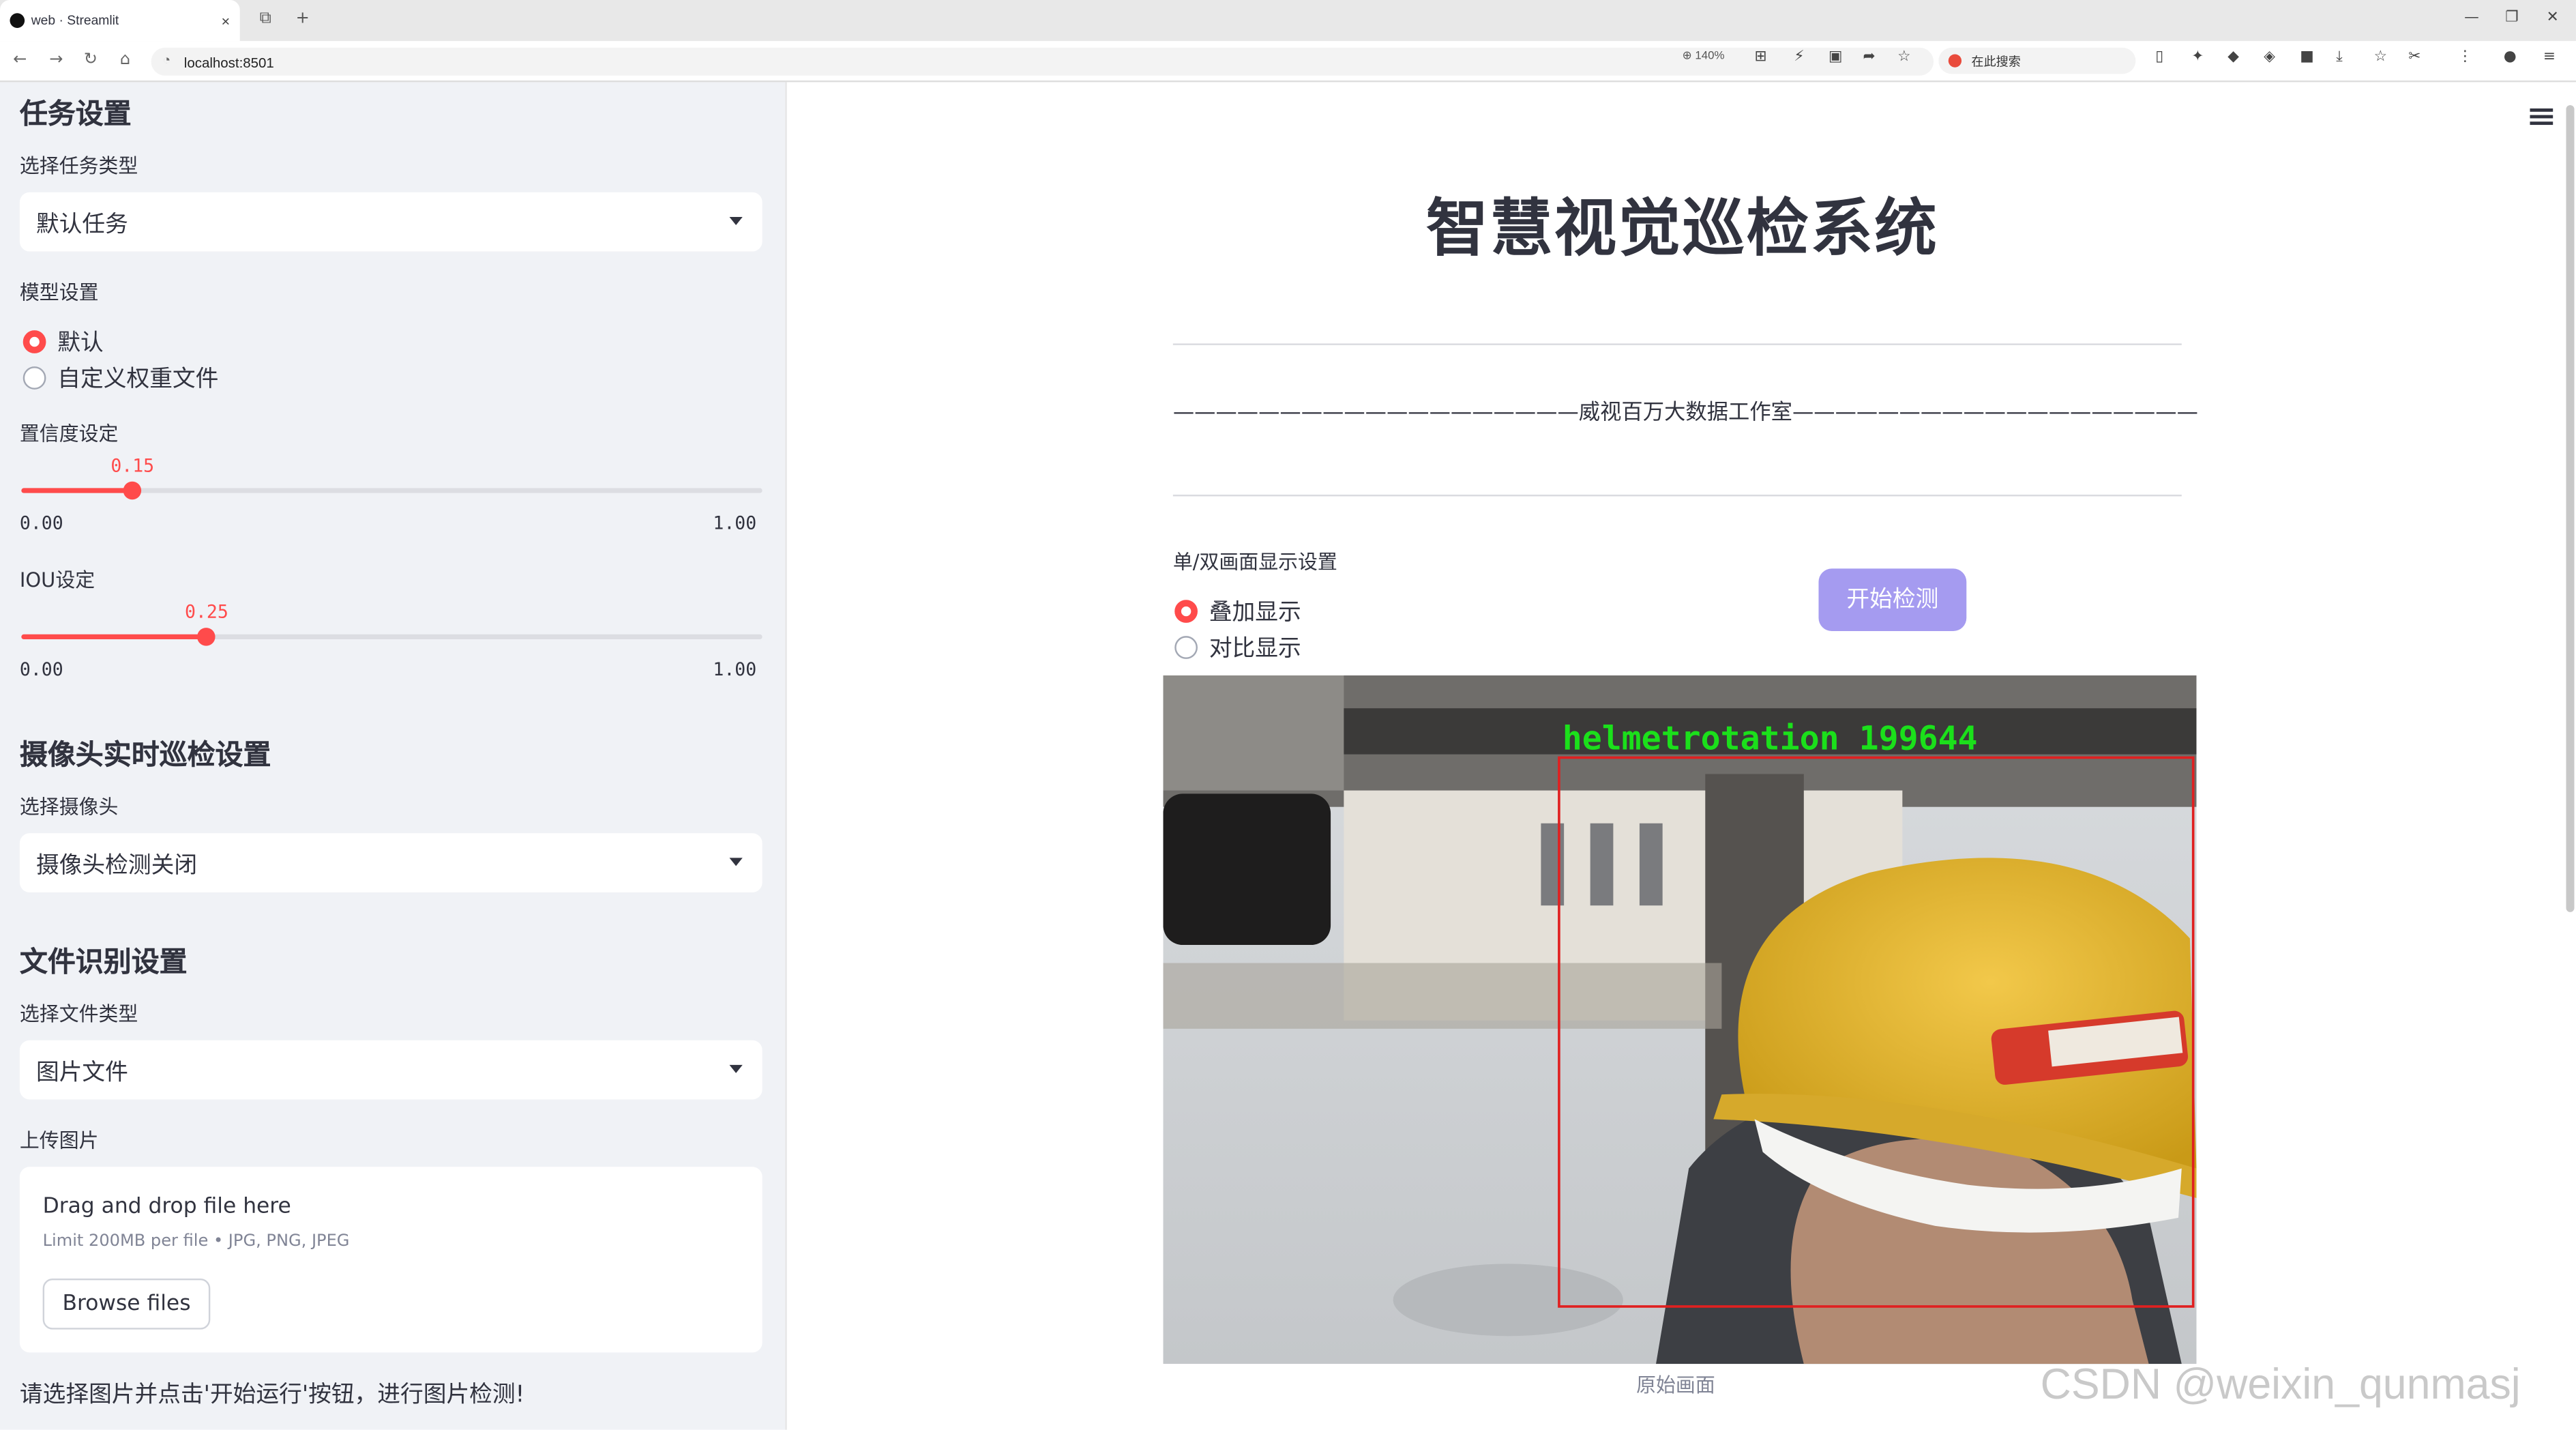 The image size is (2576, 1430). I want to click on site-info-icon: ◔, so click(166, 60).